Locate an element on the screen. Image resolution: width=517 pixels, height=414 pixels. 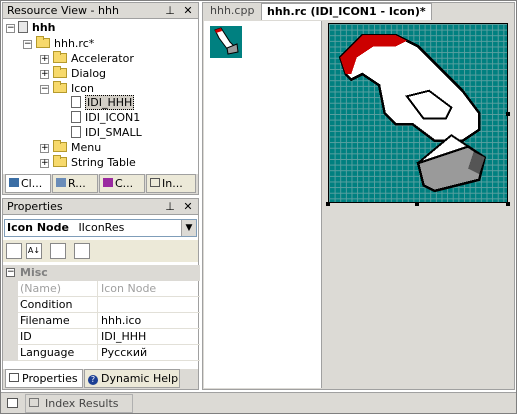
properties-tabs: Properties ? Dynamic Help is located at coordinates (100, 379).